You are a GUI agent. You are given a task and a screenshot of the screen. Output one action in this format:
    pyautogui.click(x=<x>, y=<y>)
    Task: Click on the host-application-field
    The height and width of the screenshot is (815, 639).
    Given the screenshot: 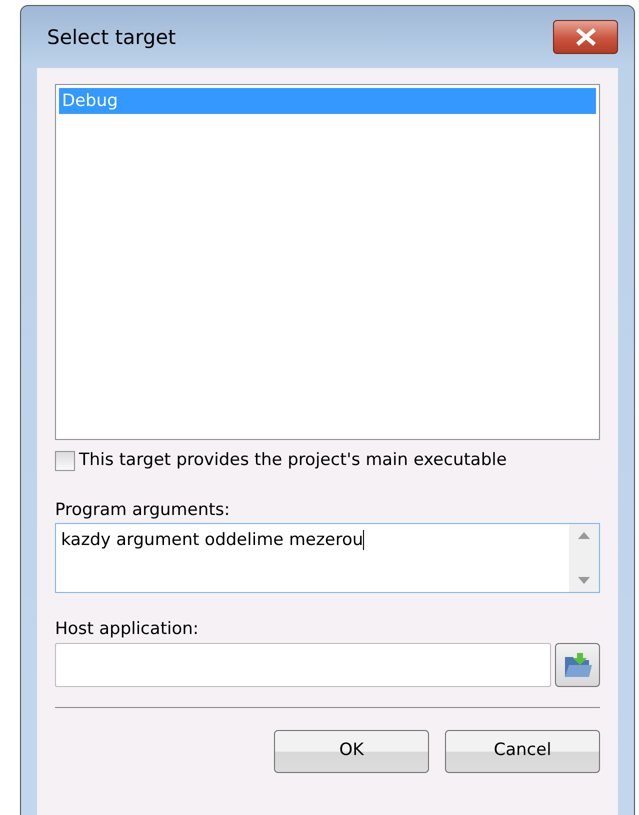 What is the action you would take?
    pyautogui.click(x=303, y=664)
    